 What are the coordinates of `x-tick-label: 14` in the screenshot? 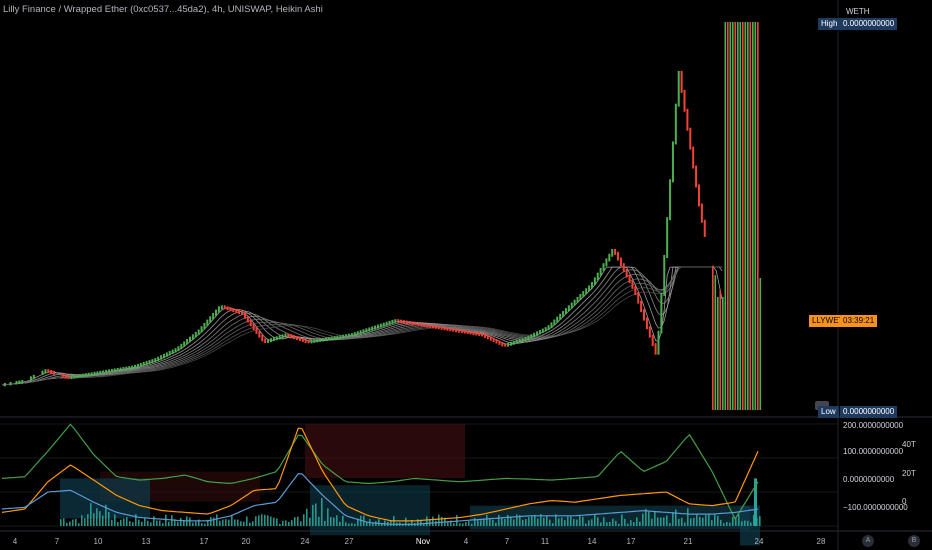 It's located at (592, 541).